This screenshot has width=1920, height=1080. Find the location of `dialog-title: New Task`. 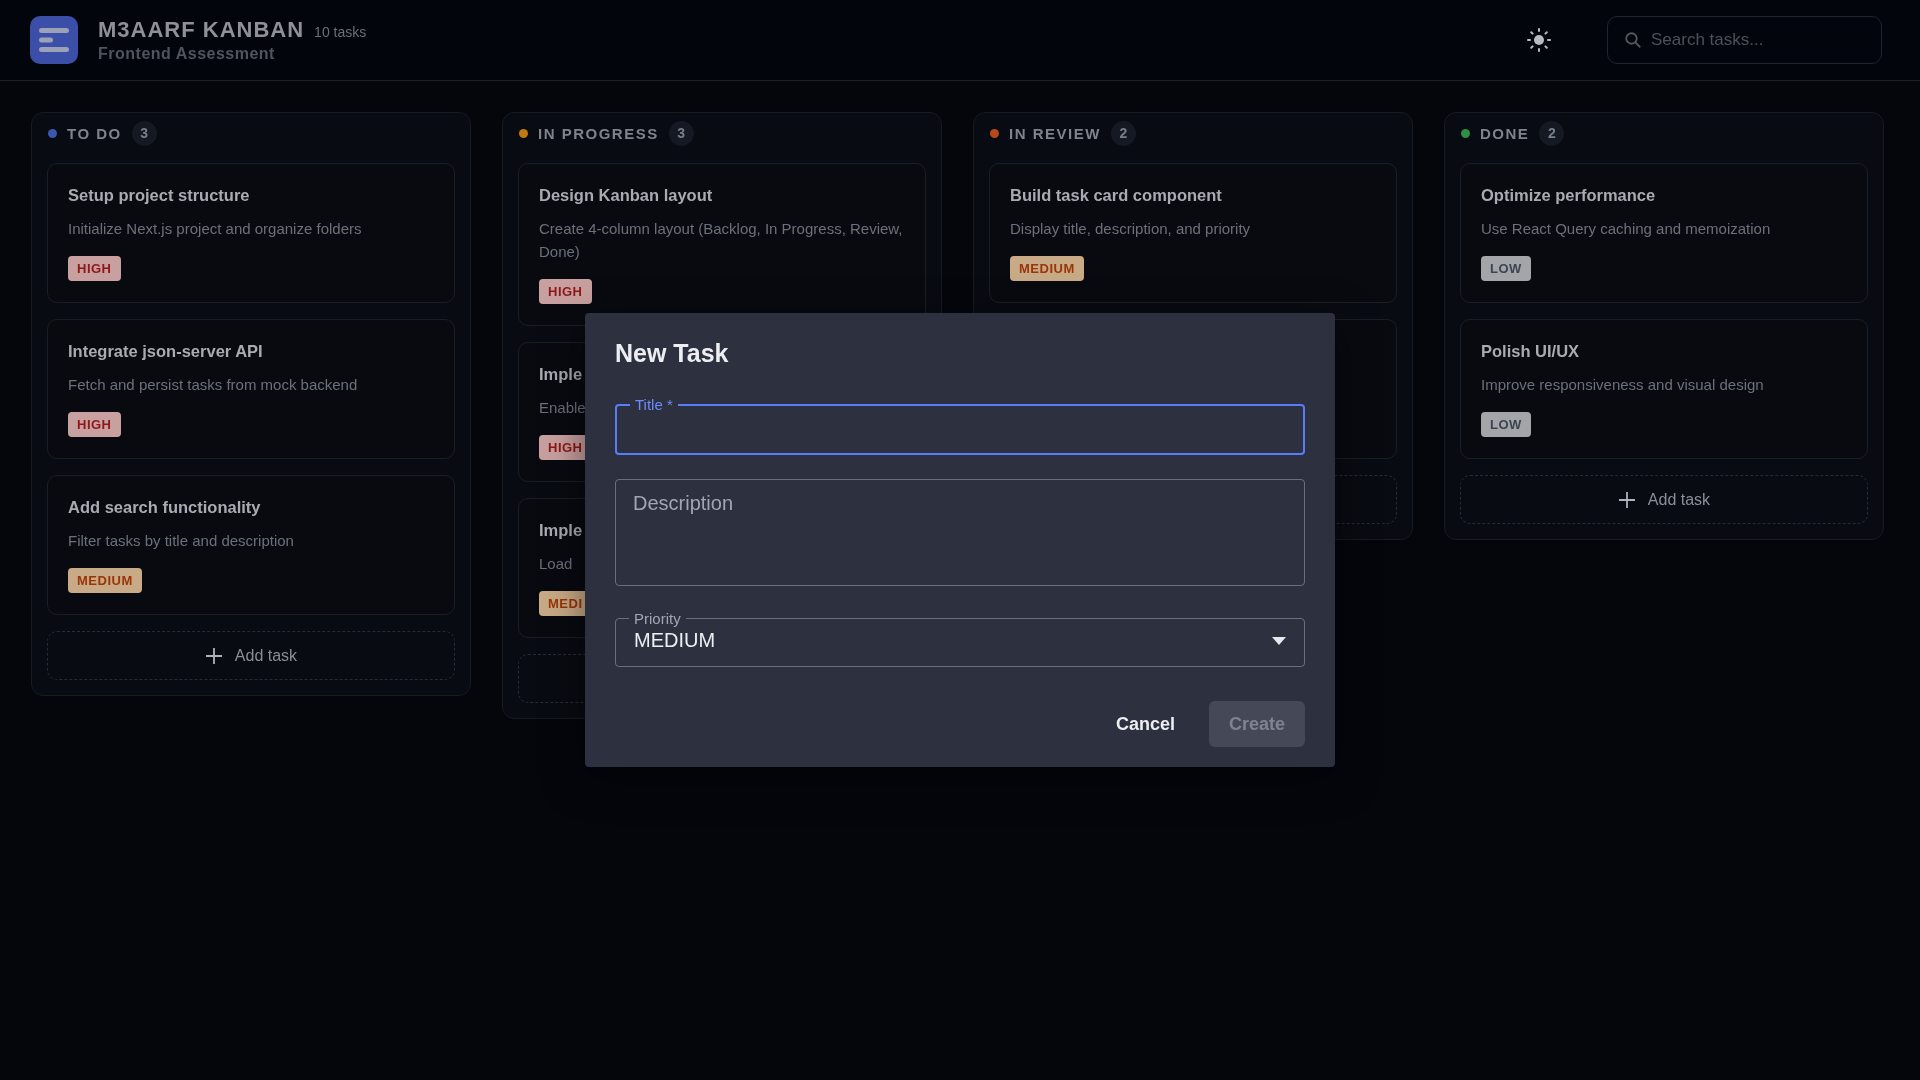

dialog-title: New Task is located at coordinates (672, 353).